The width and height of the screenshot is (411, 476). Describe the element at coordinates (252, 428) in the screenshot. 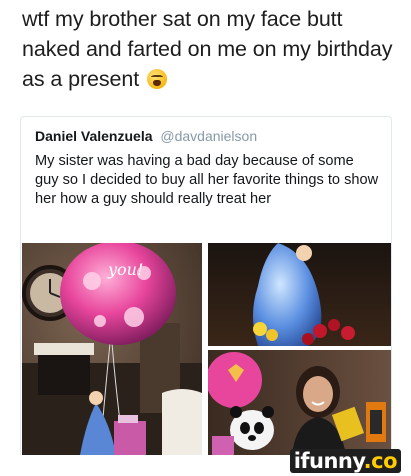

I see `panda-plush-icon` at that location.